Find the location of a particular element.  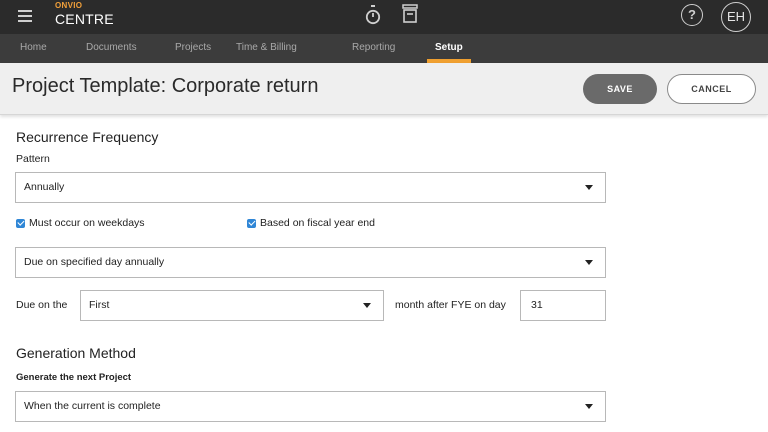

avatar: EH is located at coordinates (736, 17).